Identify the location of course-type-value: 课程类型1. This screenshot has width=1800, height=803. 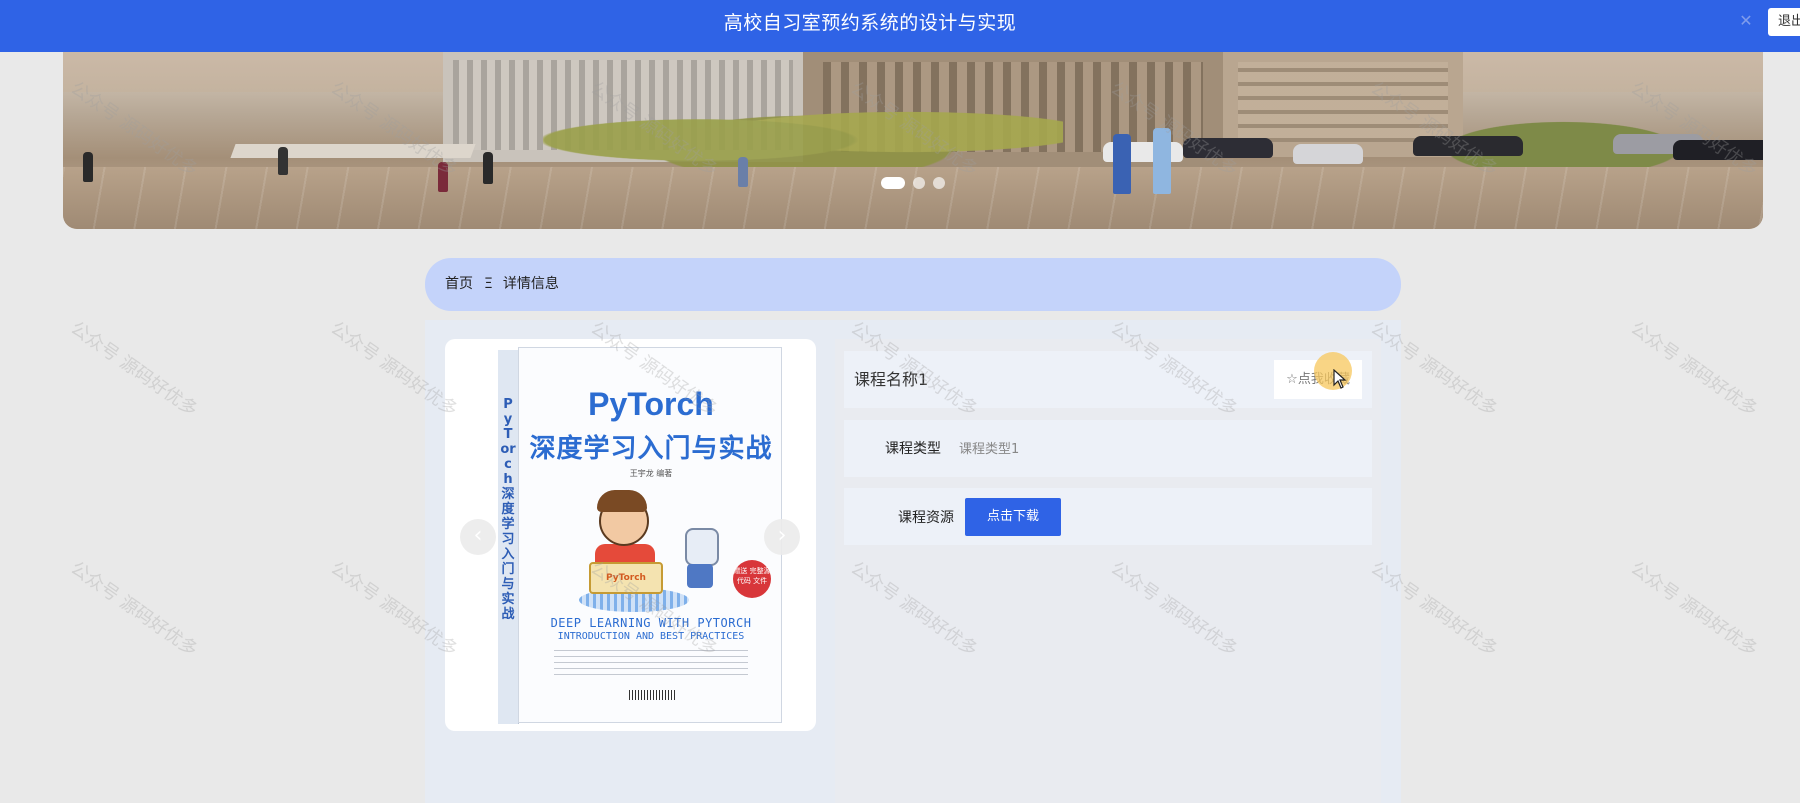
(989, 449).